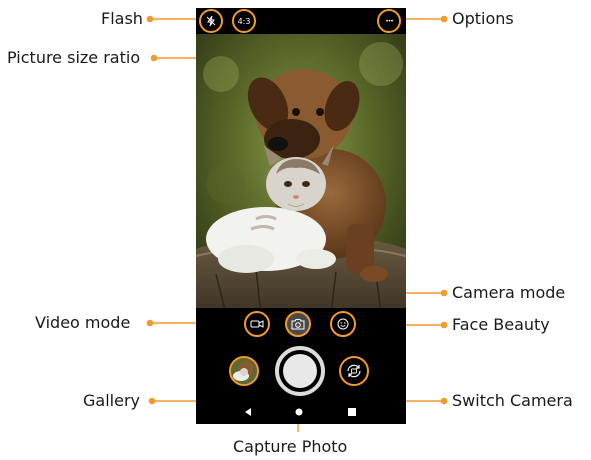 This screenshot has height=460, width=591. I want to click on switch-camera-button, so click(354, 371).